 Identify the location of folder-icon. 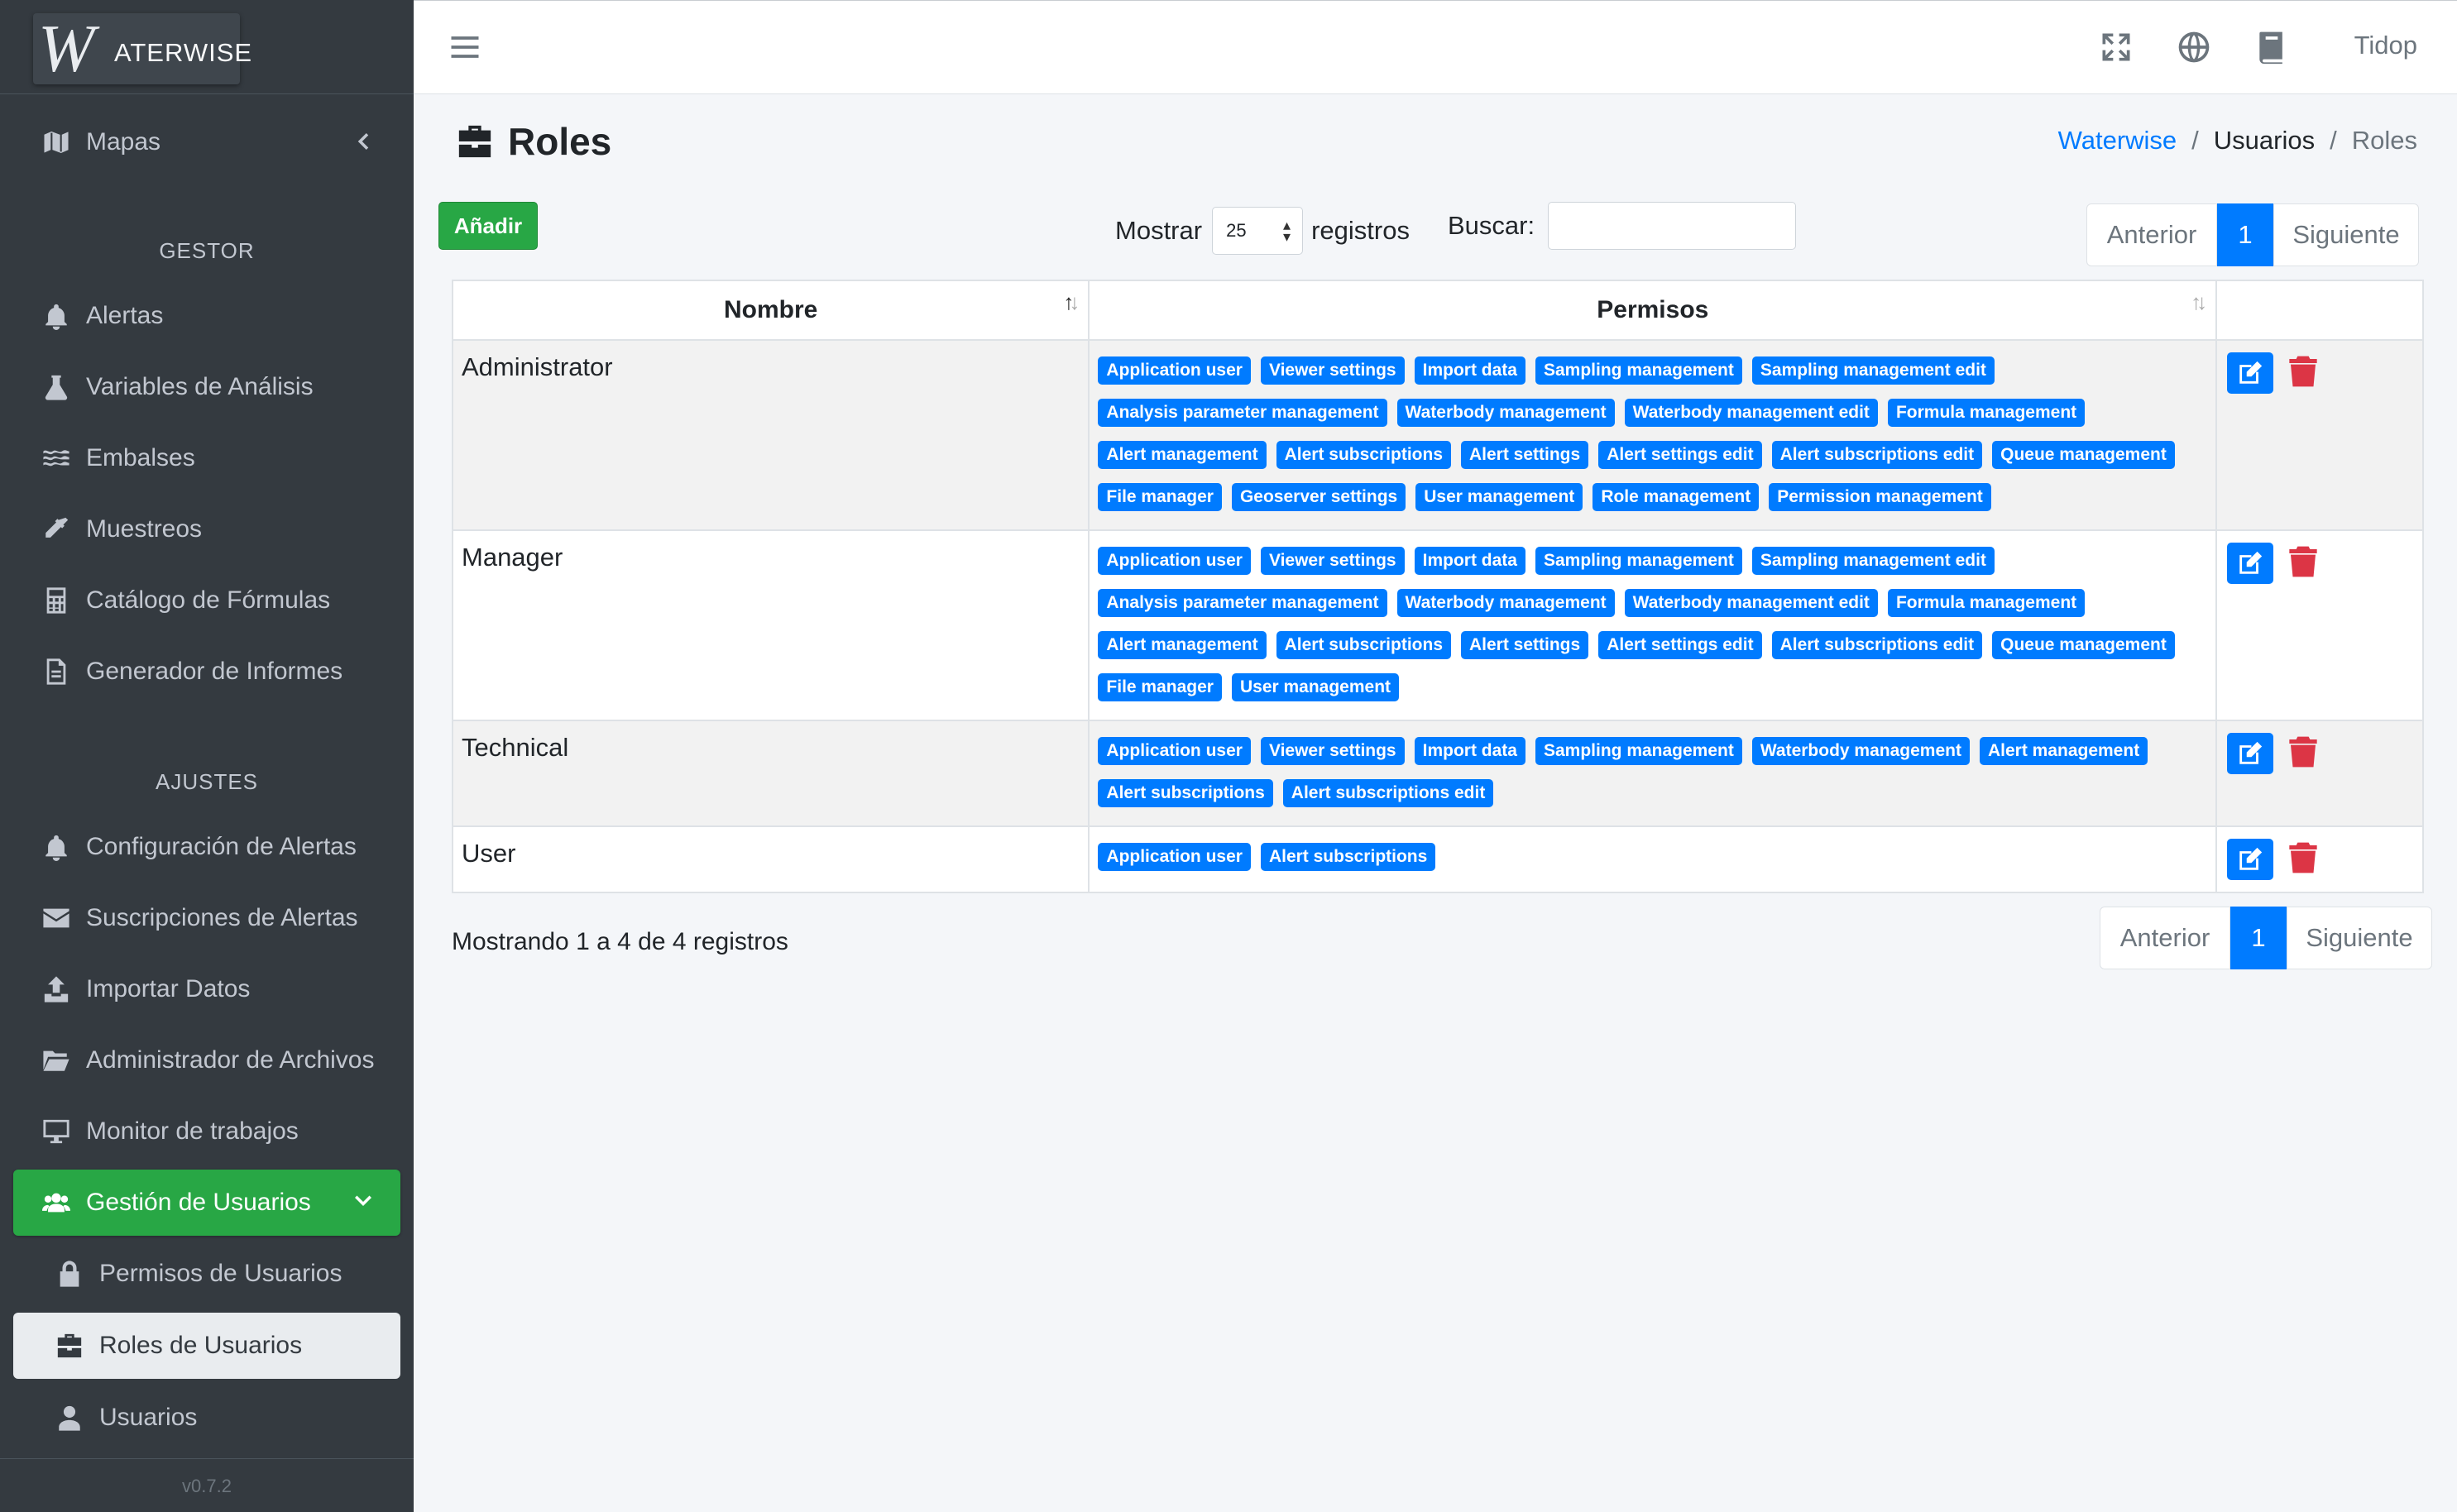
(56, 1060).